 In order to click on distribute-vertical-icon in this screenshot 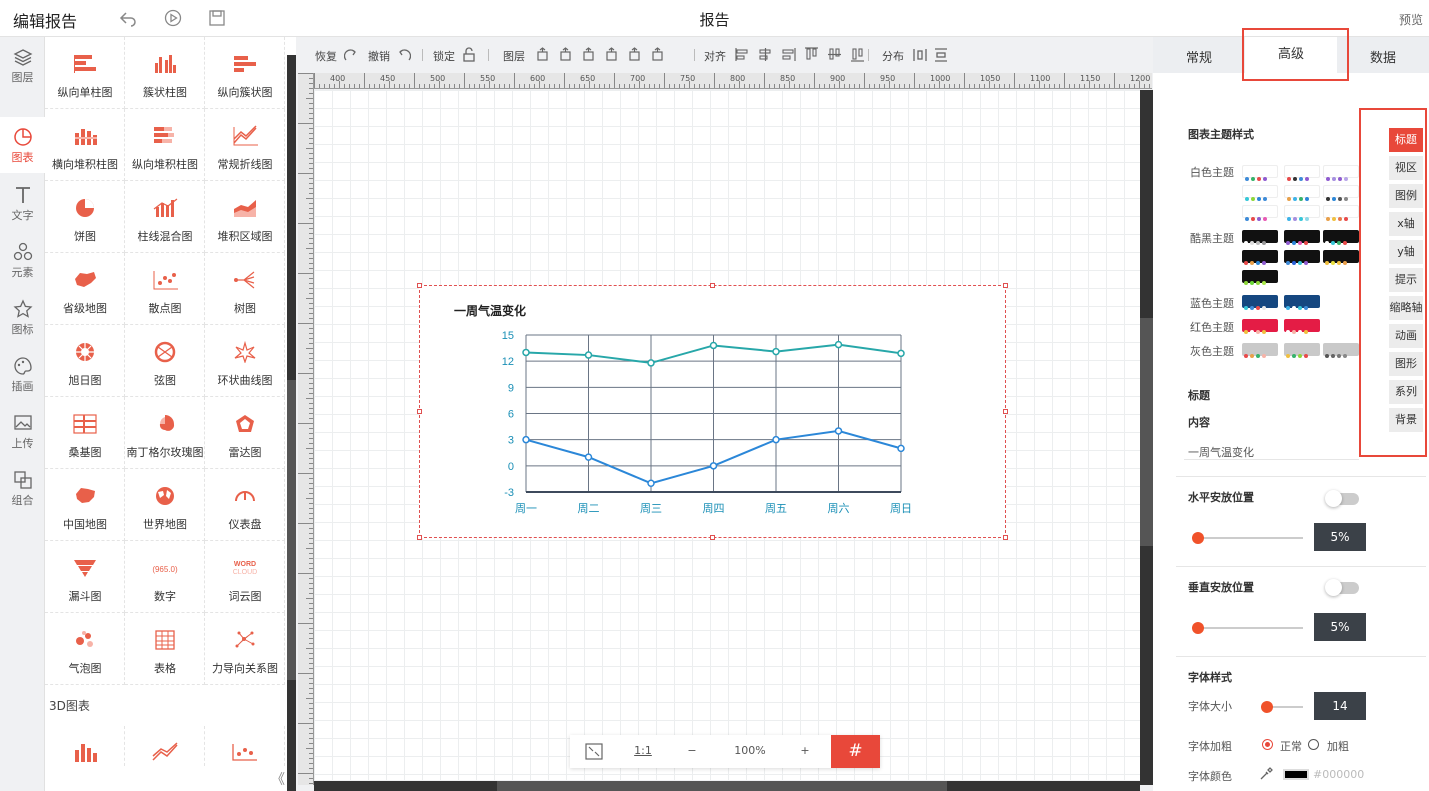, I will do `click(941, 55)`.